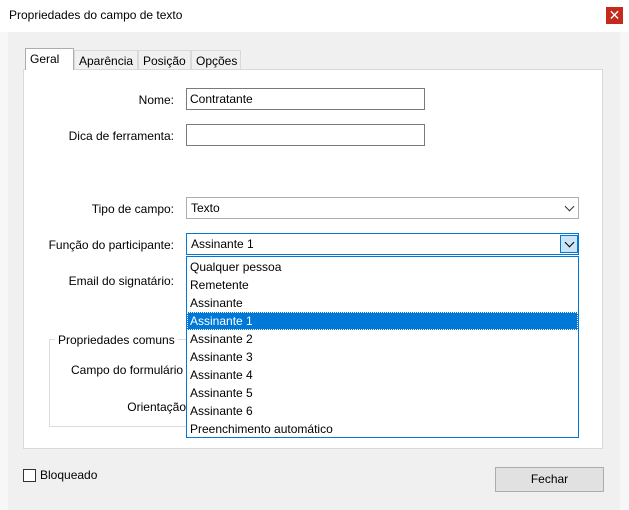  What do you see at coordinates (96, 15) in the screenshot?
I see `window-title: Propriedades do campo de texto` at bounding box center [96, 15].